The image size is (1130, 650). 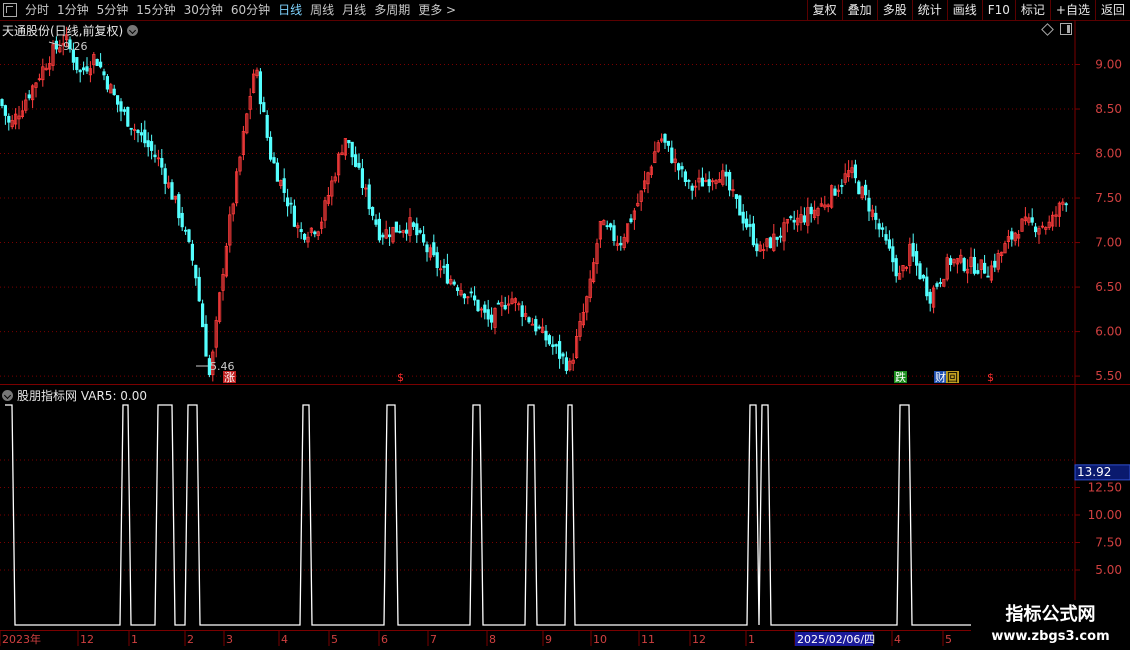 What do you see at coordinates (37, 10) in the screenshot?
I see `period-tab-0: 分时` at bounding box center [37, 10].